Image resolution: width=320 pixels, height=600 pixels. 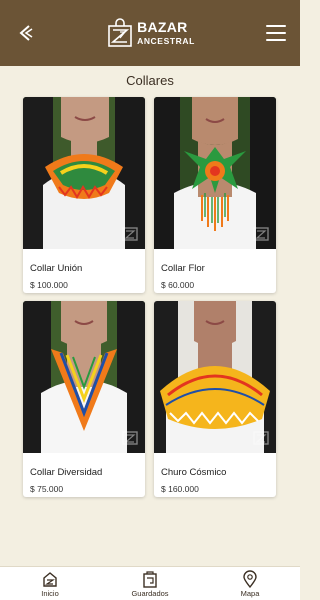 I want to click on back-button, so click(x=26, y=33).